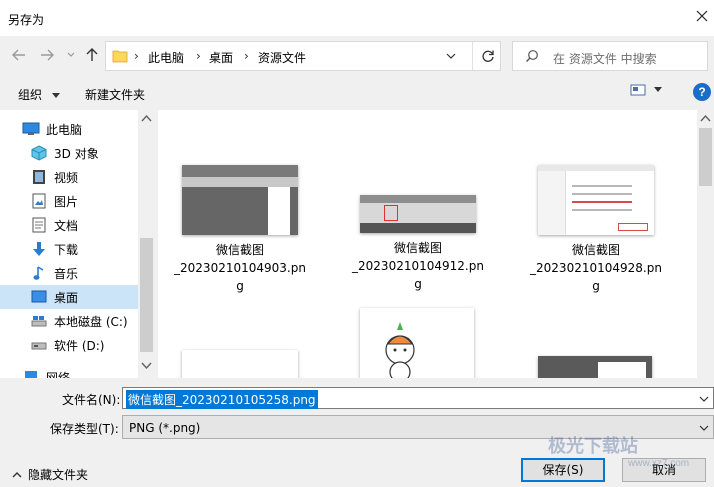 The image size is (714, 487). Describe the element at coordinates (39, 177) in the screenshot. I see `video-icon` at that location.